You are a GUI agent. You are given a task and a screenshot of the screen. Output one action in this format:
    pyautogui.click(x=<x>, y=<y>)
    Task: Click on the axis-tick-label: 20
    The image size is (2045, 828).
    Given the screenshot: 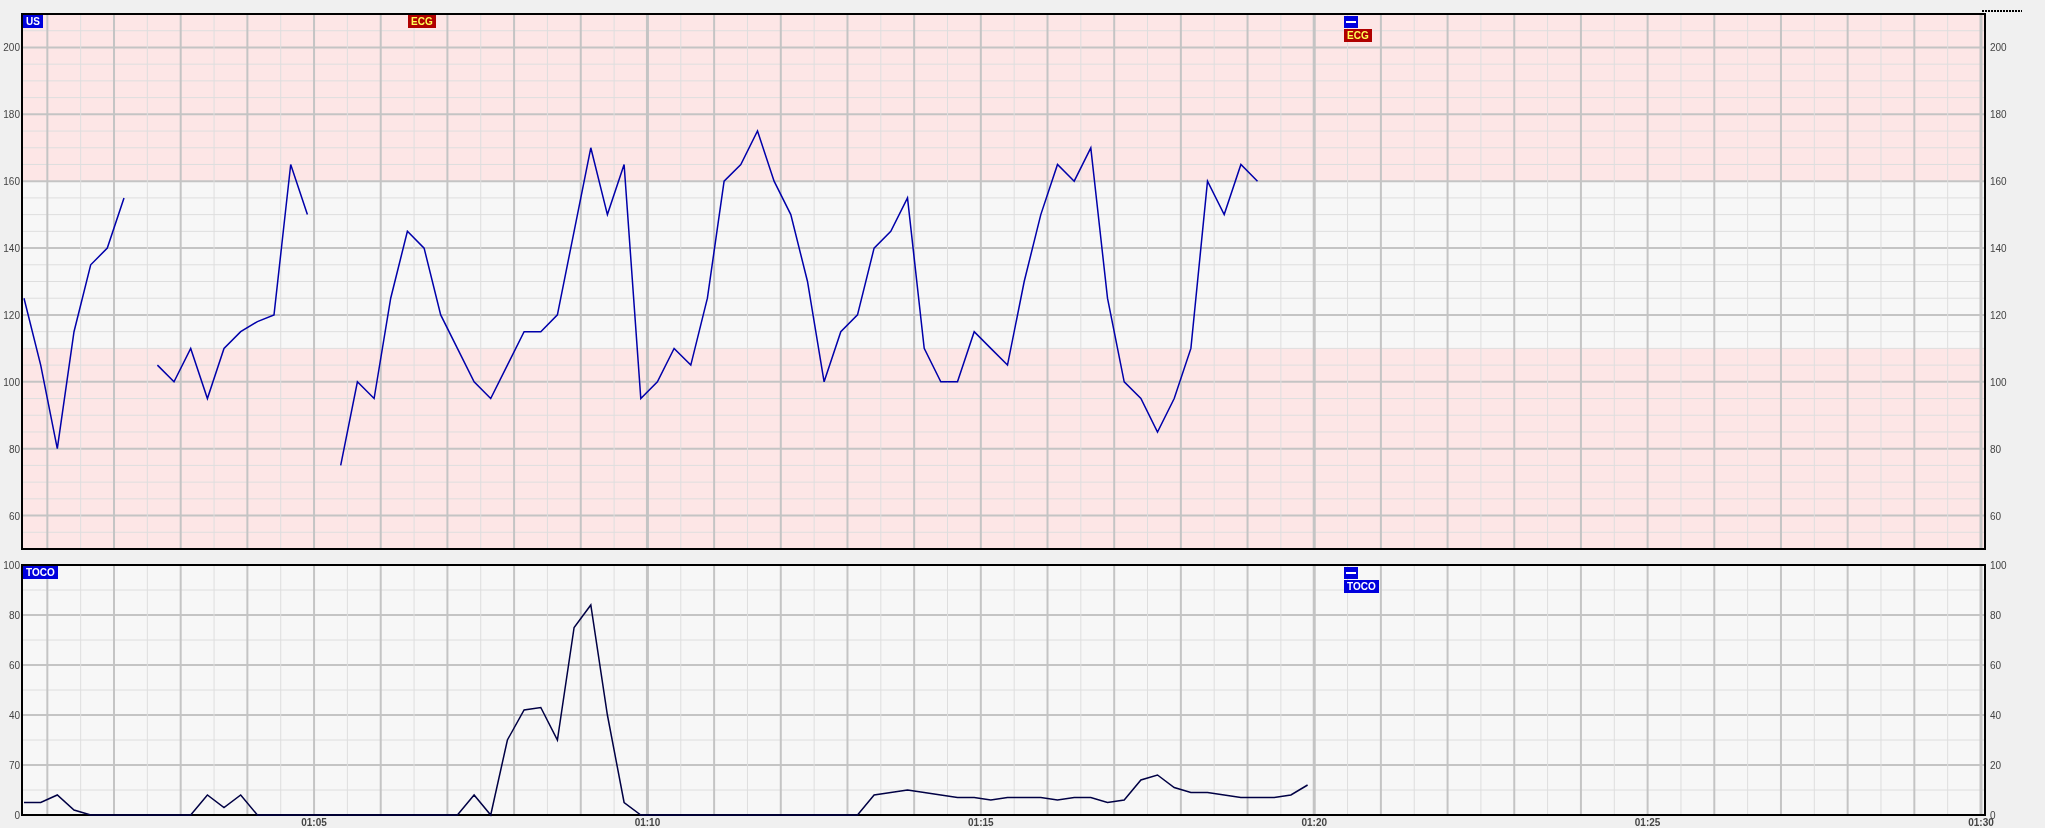 What is the action you would take?
    pyautogui.click(x=1996, y=765)
    